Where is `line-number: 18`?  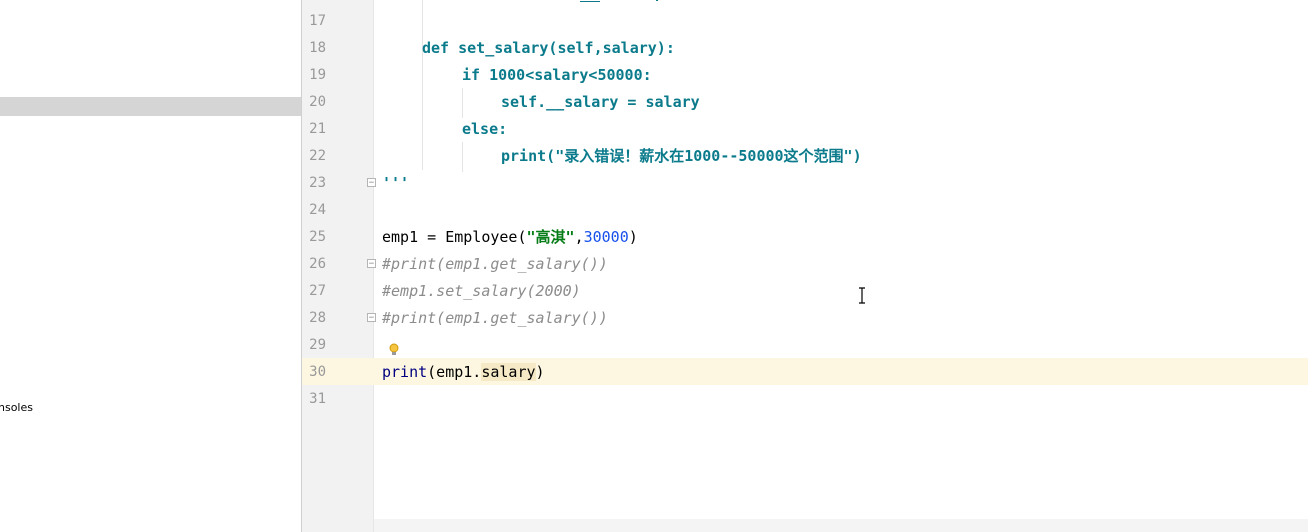 line-number: 18 is located at coordinates (317, 48).